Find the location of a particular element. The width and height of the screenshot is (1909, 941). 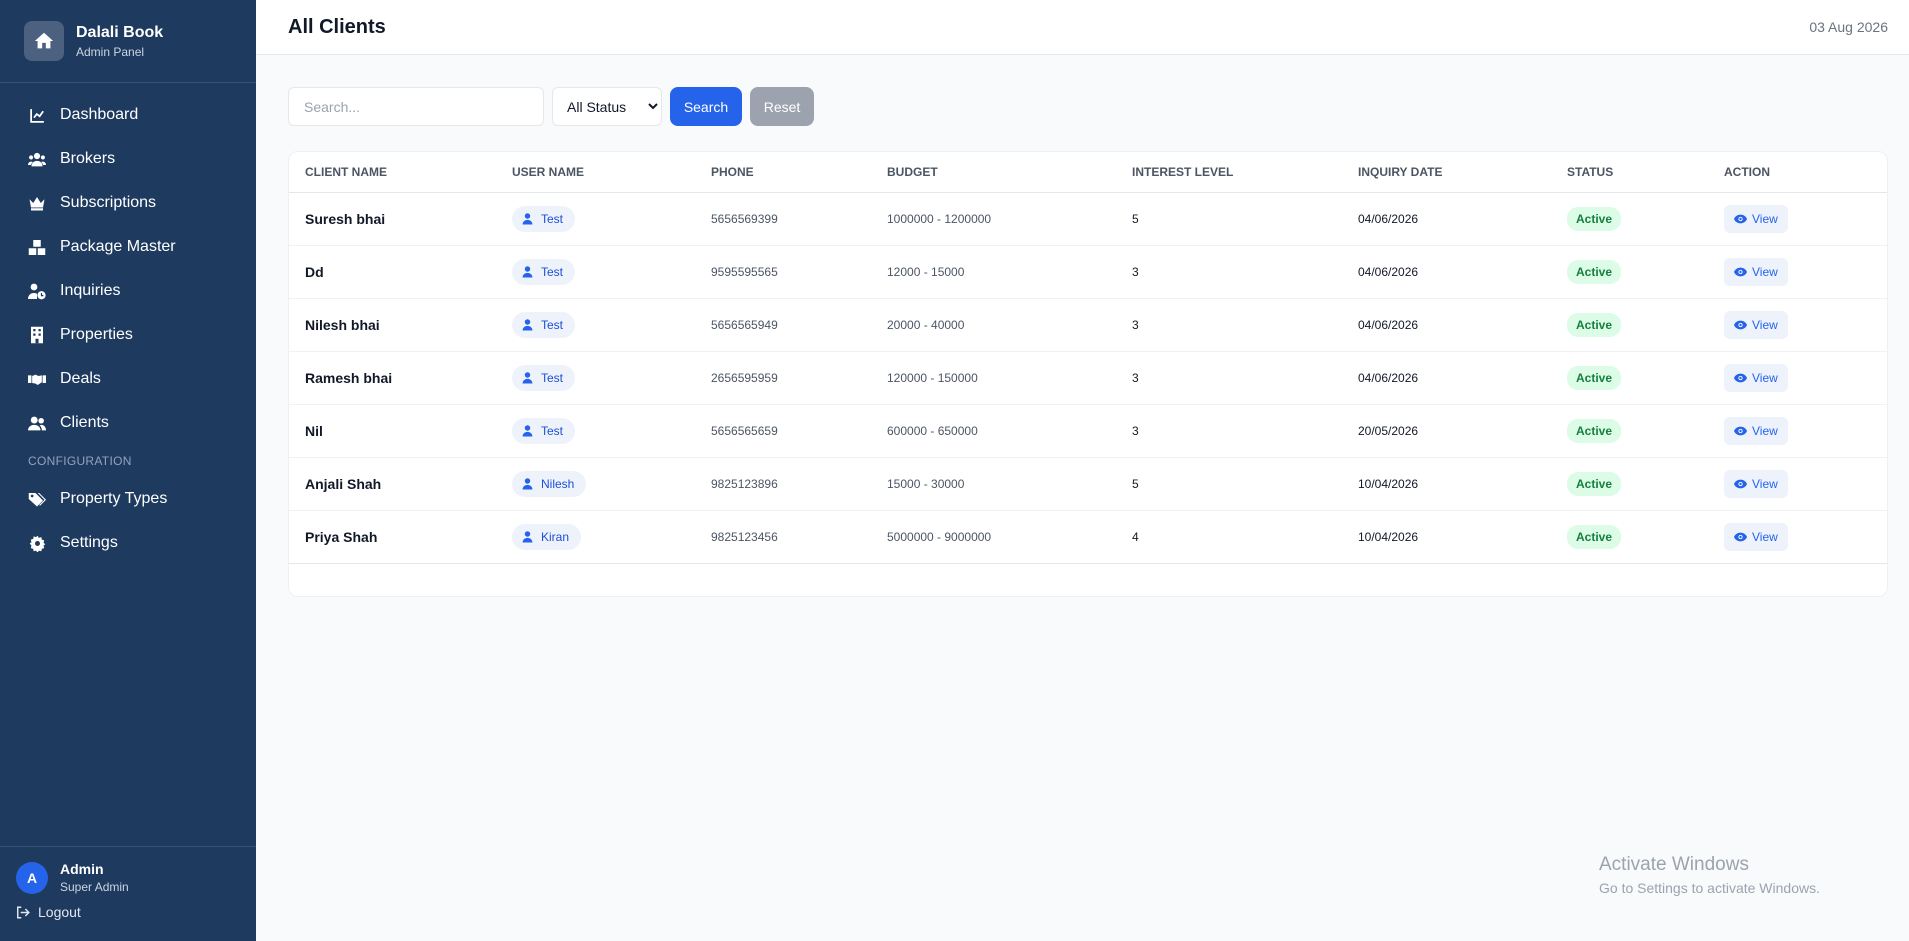

interest-level-cell: 5 is located at coordinates (1229, 484).